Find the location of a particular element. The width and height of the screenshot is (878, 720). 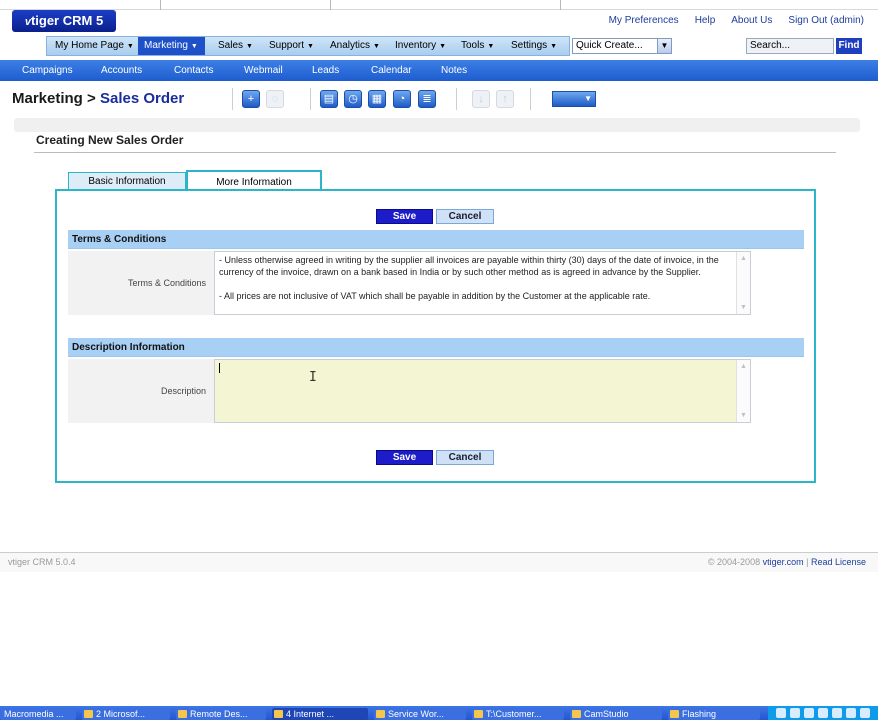

tab-inventory: Inventory ▼ is located at coordinates (420, 46).